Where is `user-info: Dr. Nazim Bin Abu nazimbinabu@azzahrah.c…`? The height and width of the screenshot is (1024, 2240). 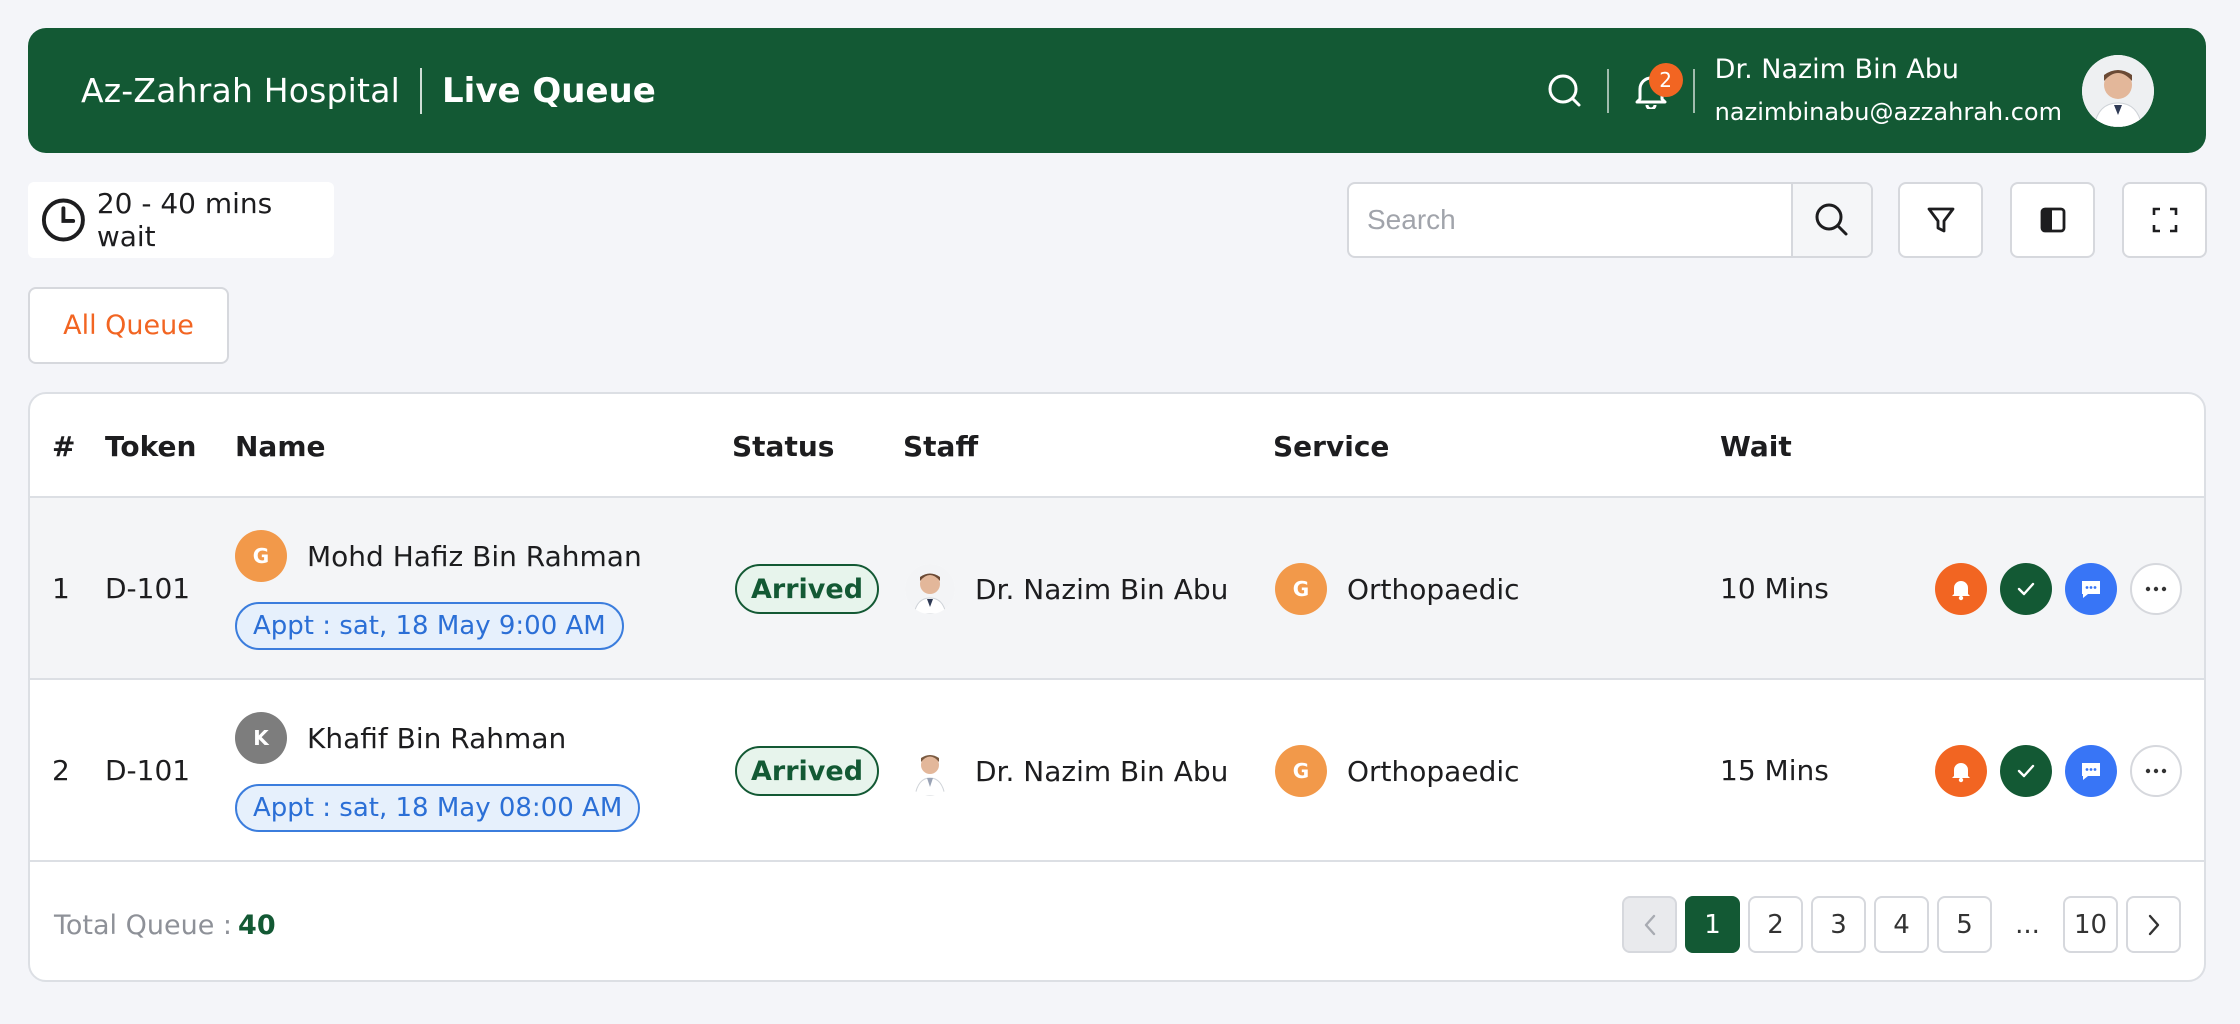
user-info: Dr. Nazim Bin Abu nazimbinabu@azzahrah.c… is located at coordinates (1888, 91).